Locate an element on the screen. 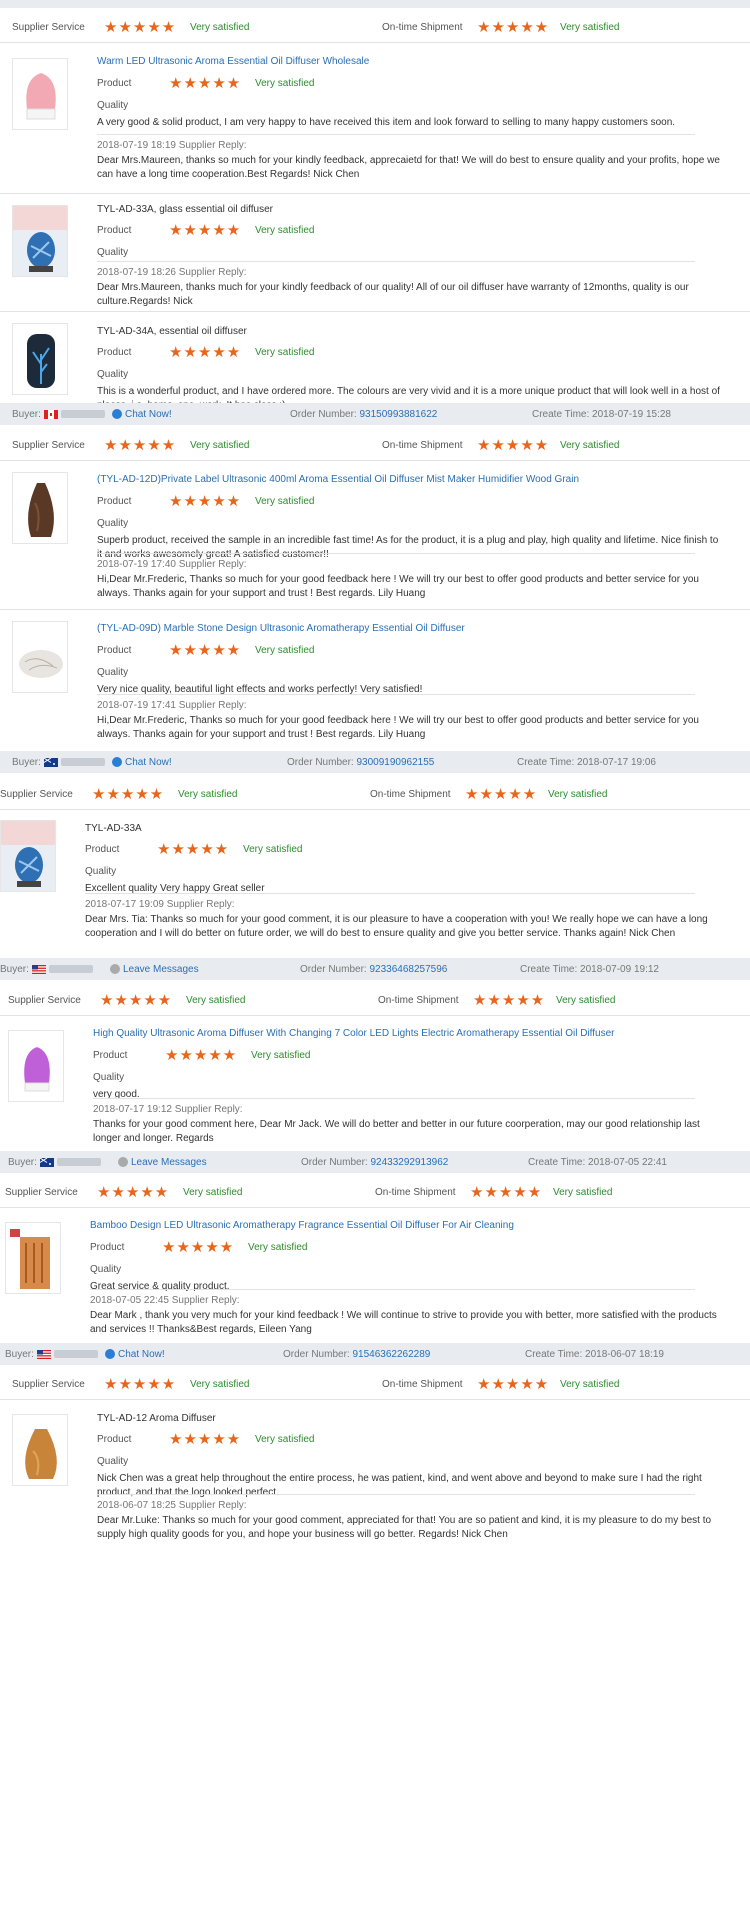 The width and height of the screenshot is (750, 1915). reply-header: 2018-07-05 22:45 Supplier Reply: is located at coordinates (165, 1300).